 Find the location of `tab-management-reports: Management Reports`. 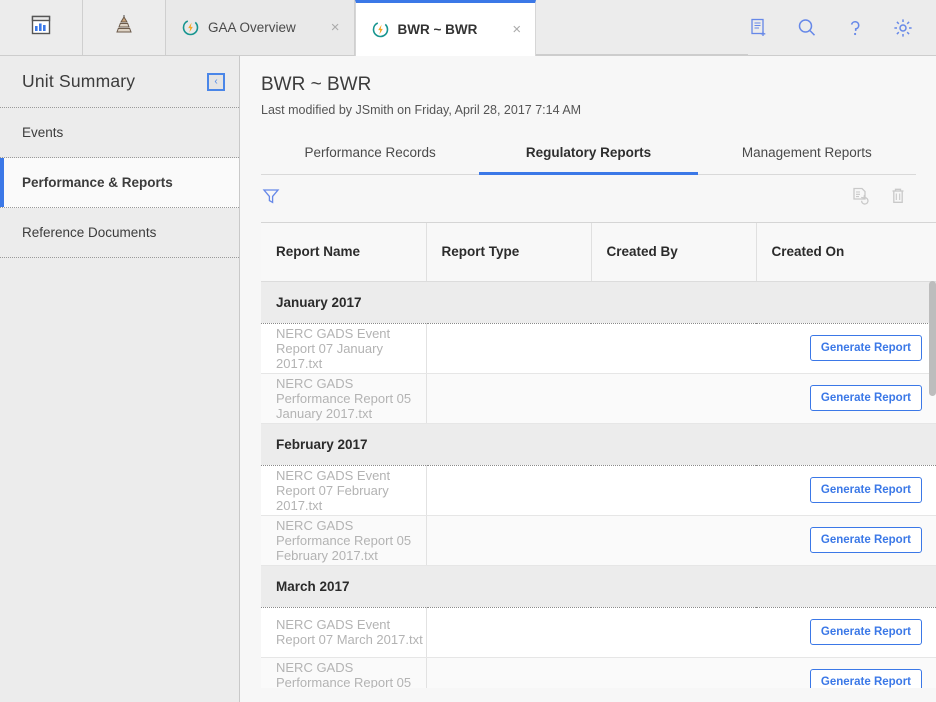

tab-management-reports: Management Reports is located at coordinates (807, 152).